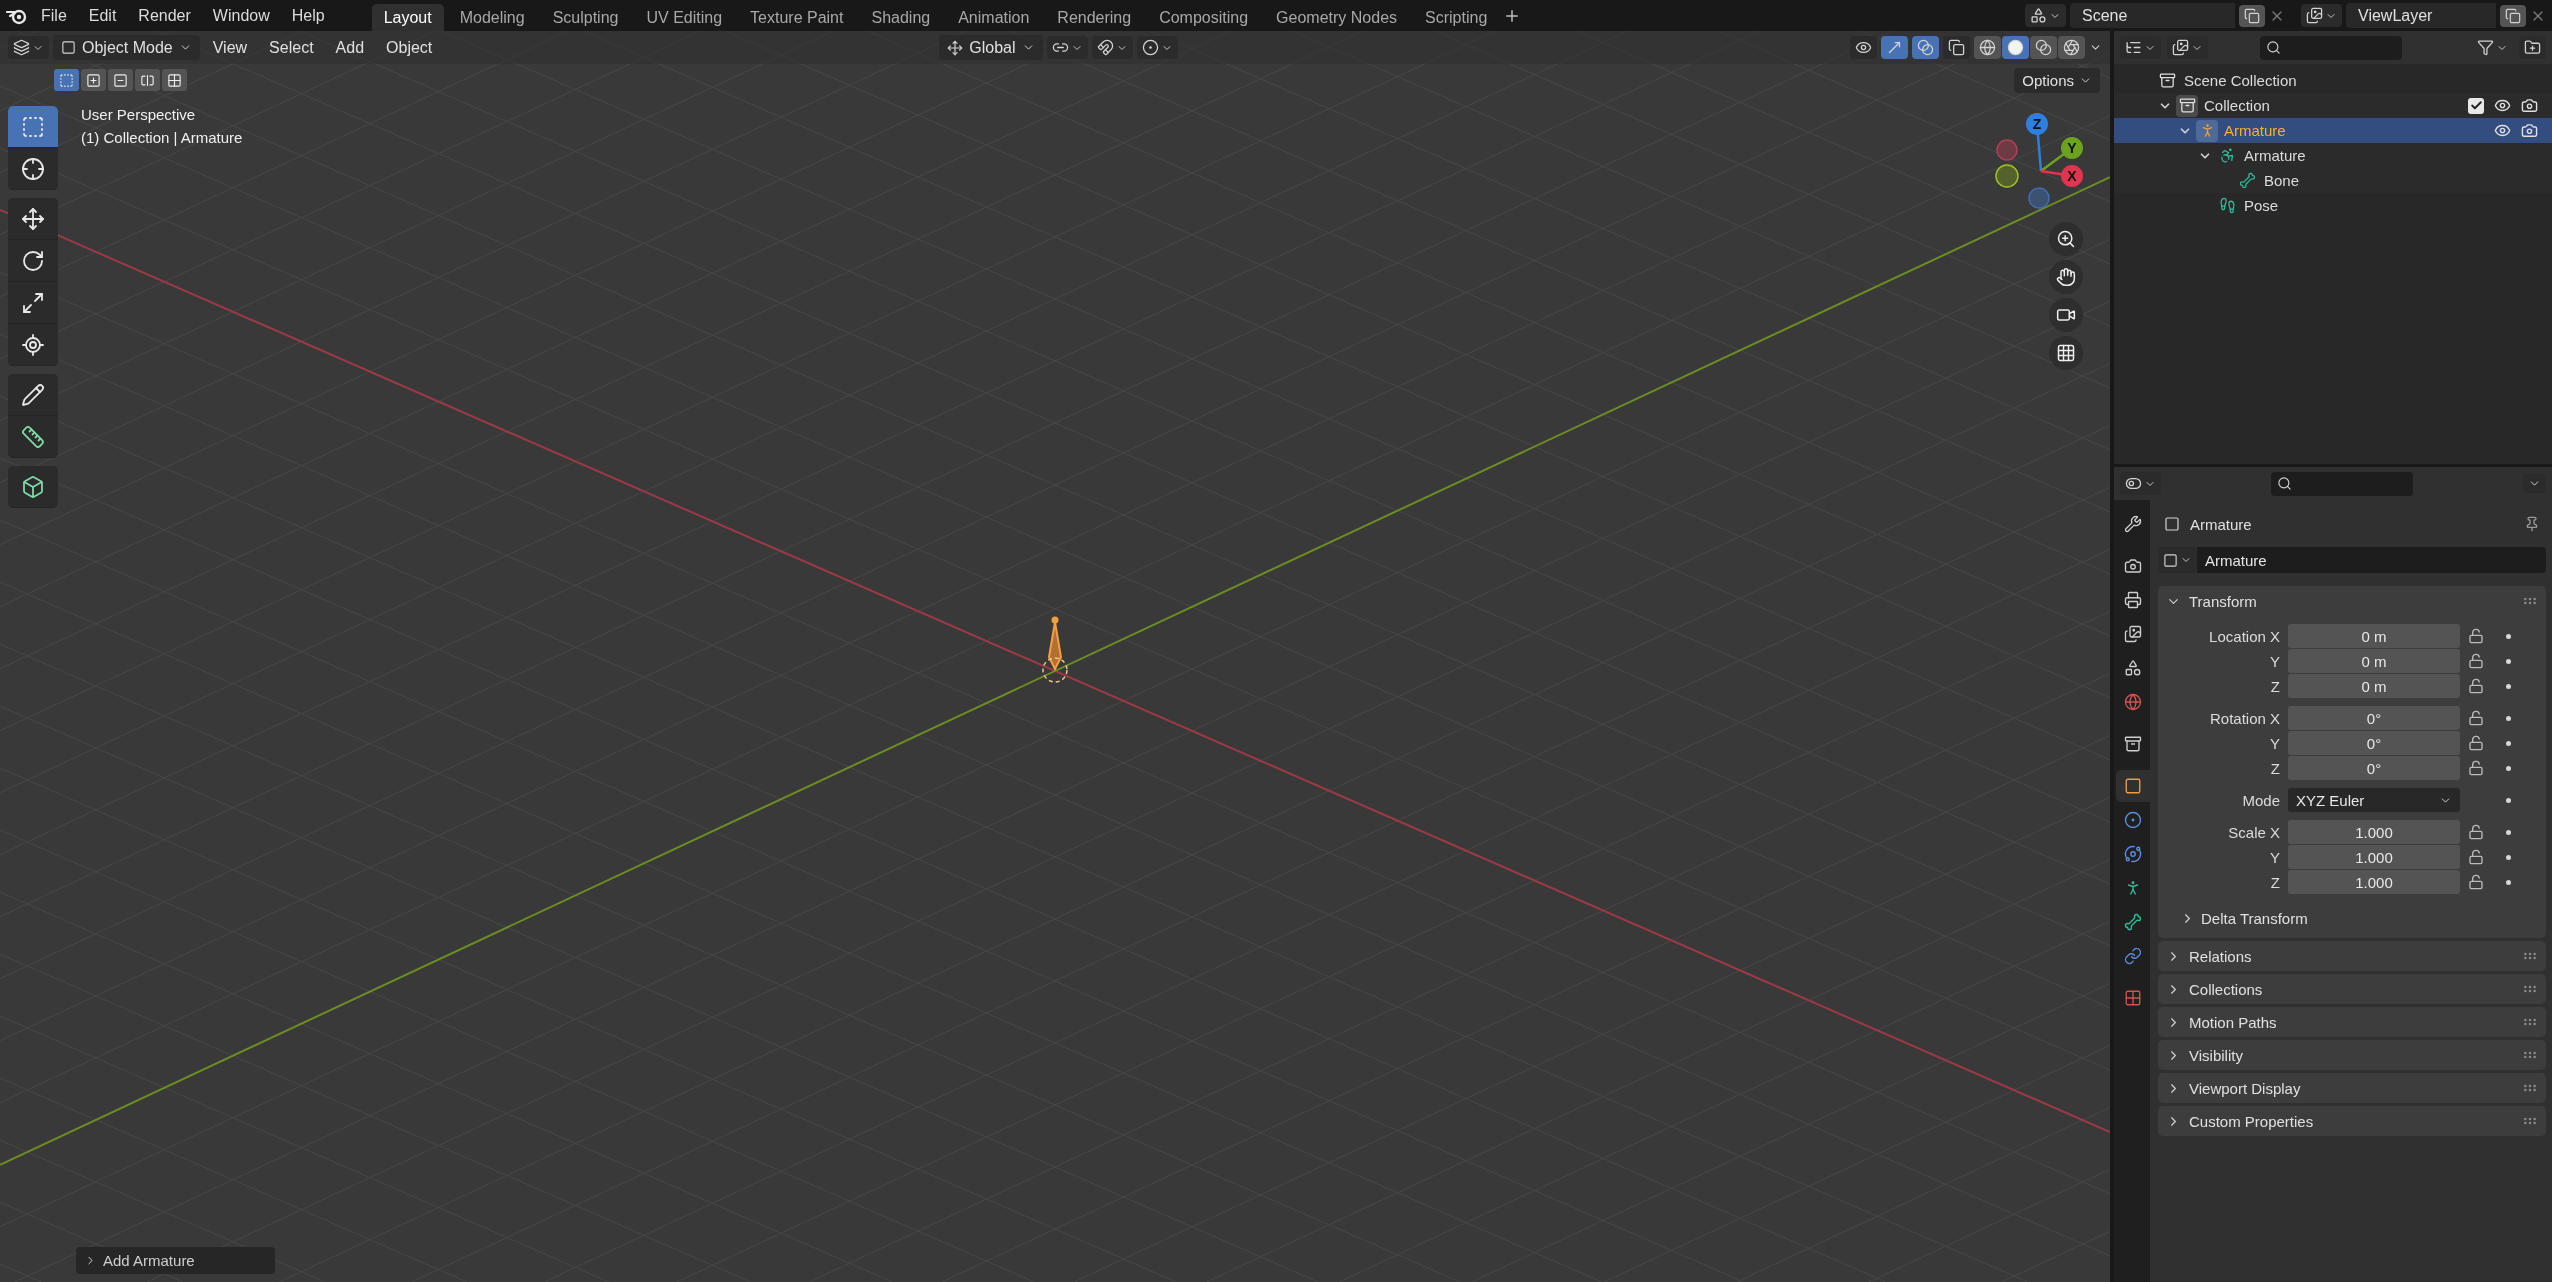 The height and width of the screenshot is (1282, 2552). I want to click on workspace-tab: Sculpting, so click(585, 17).